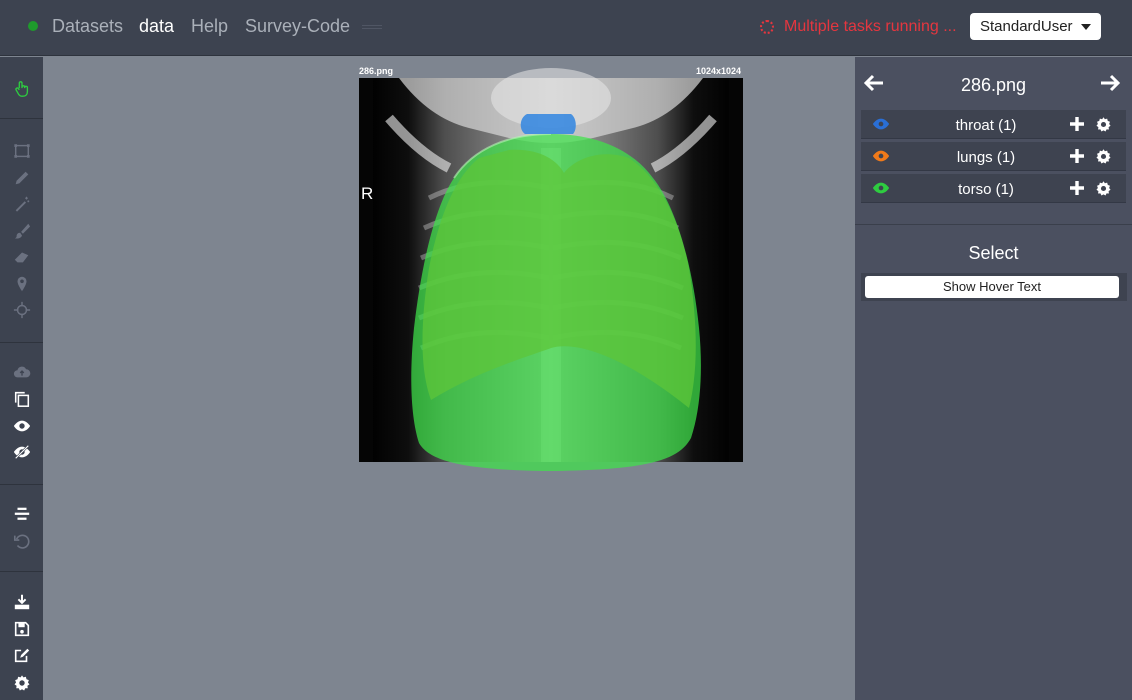  I want to click on category-row-throat: throat (1), so click(993, 124).